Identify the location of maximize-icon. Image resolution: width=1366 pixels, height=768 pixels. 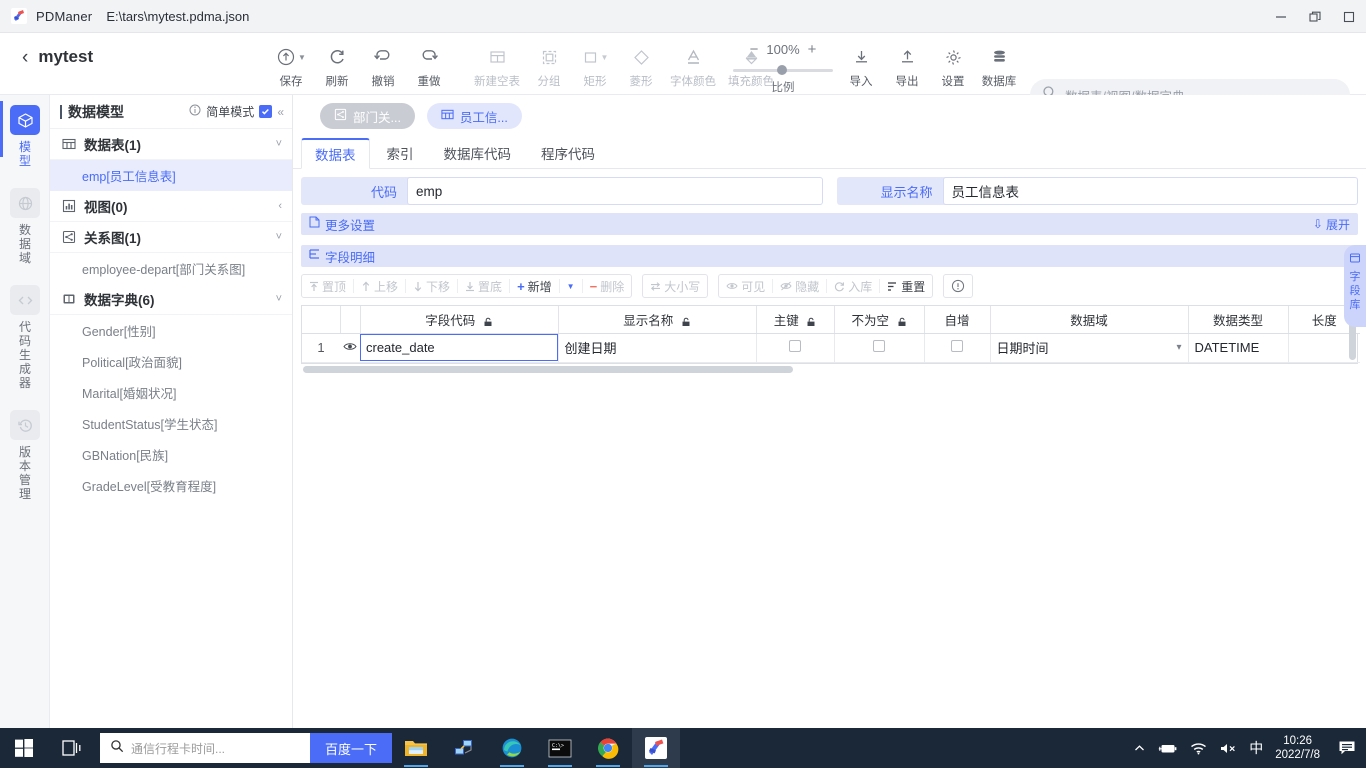
(1349, 16).